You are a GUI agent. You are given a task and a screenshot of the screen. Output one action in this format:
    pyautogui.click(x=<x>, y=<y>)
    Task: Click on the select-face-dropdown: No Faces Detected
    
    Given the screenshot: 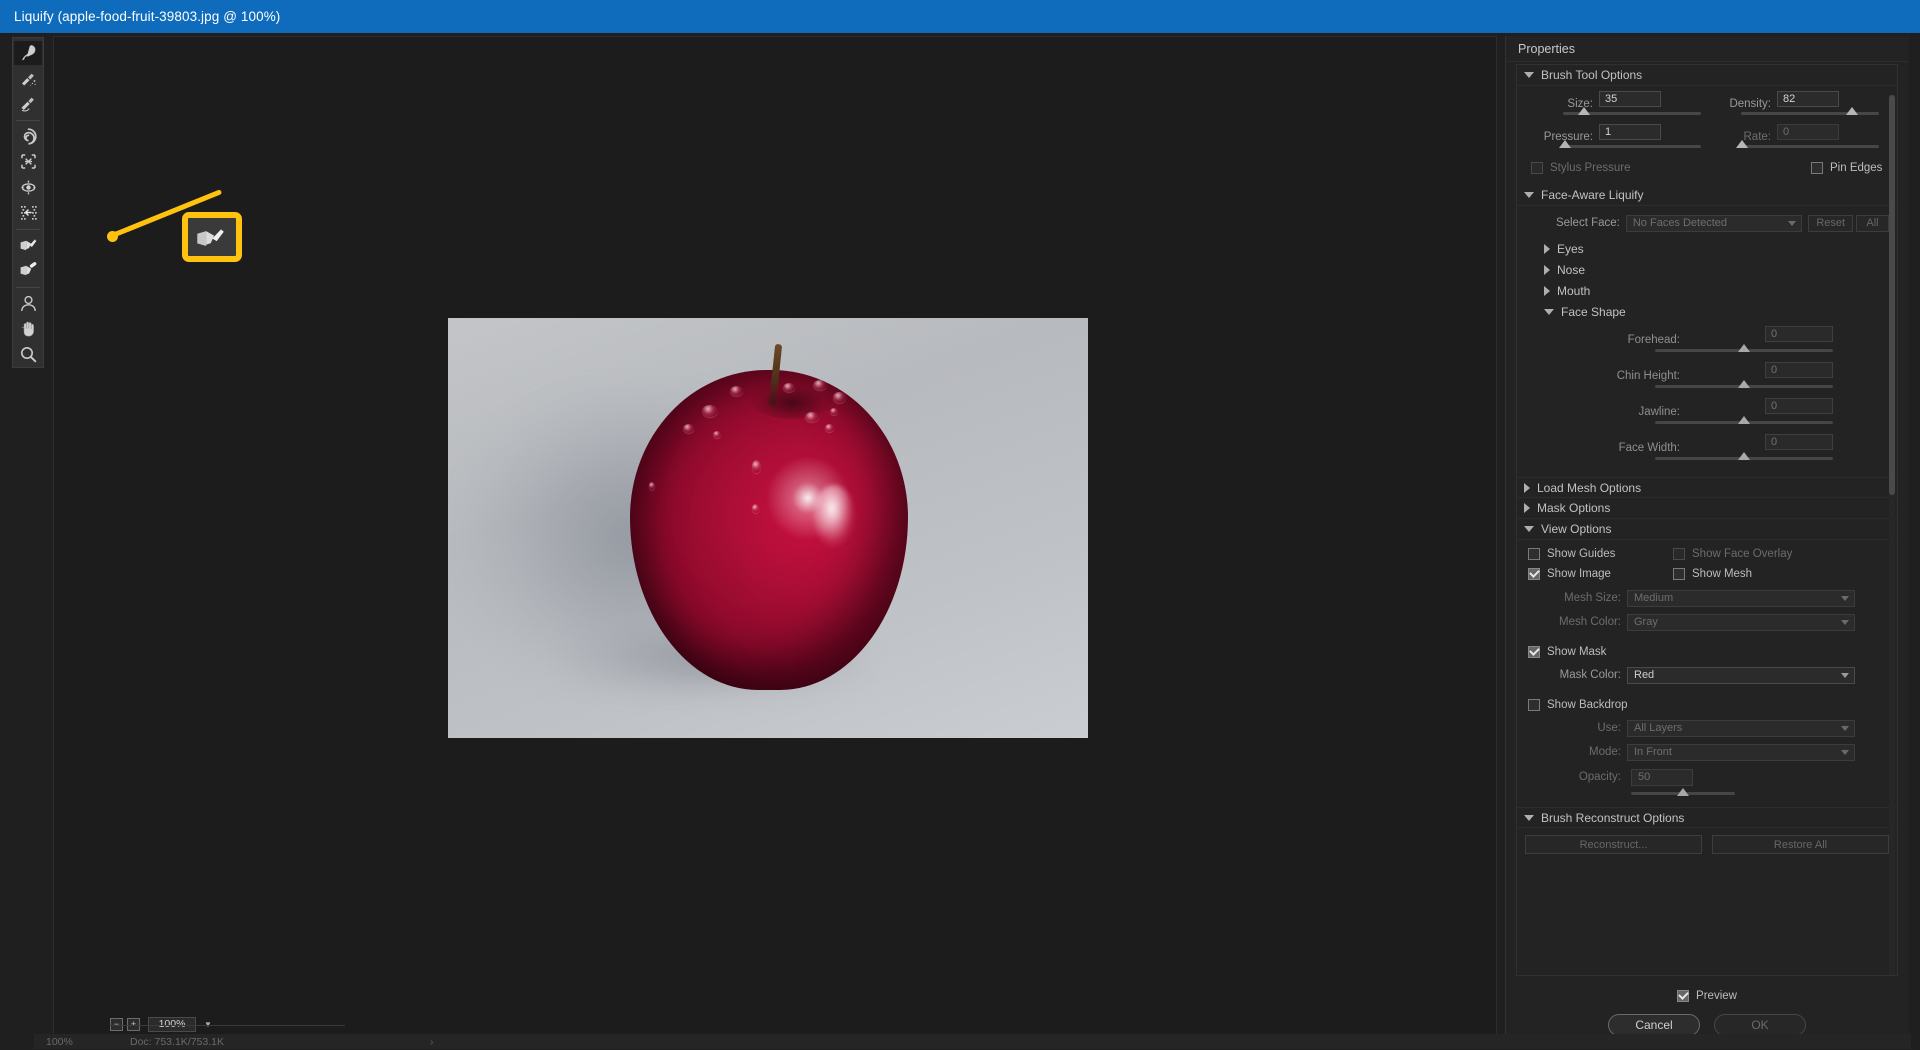 What is the action you would take?
    pyautogui.click(x=1714, y=223)
    